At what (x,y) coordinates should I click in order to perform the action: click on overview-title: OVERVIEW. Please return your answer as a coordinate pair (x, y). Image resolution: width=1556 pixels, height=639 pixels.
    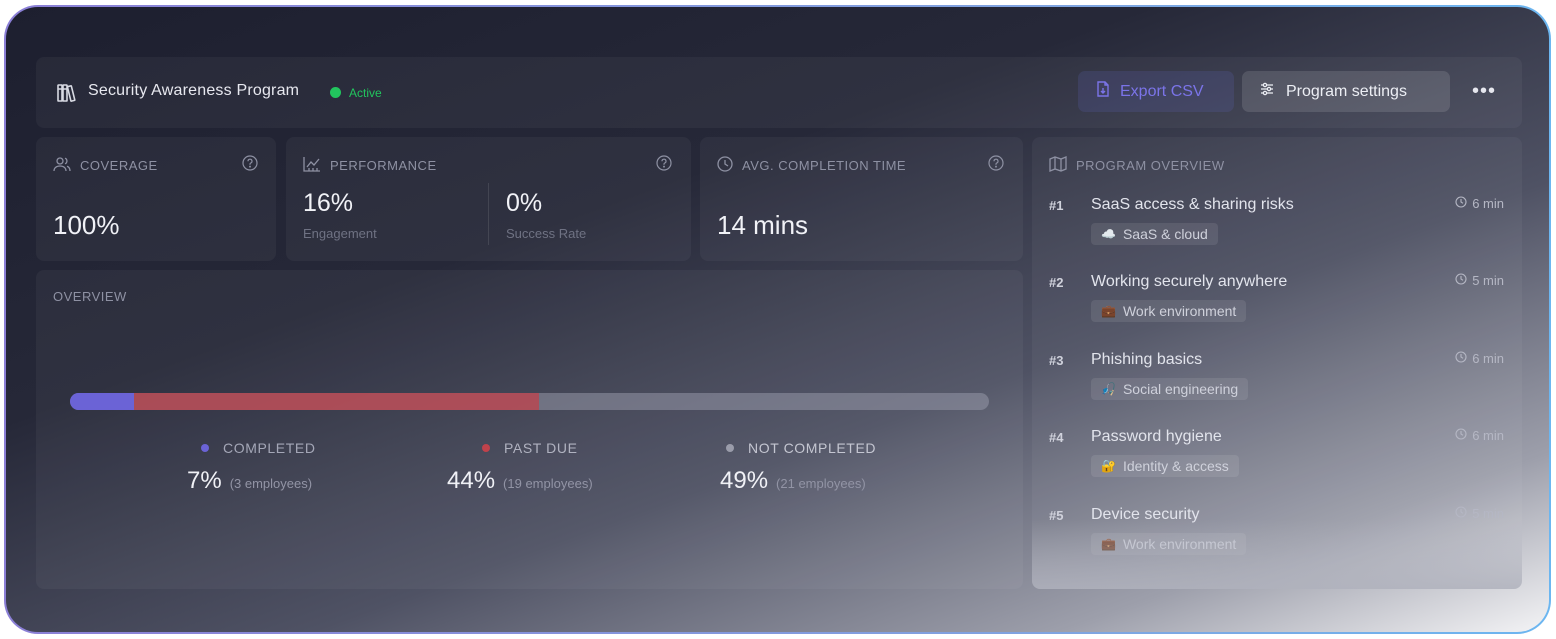
    Looking at the image, I should click on (90, 296).